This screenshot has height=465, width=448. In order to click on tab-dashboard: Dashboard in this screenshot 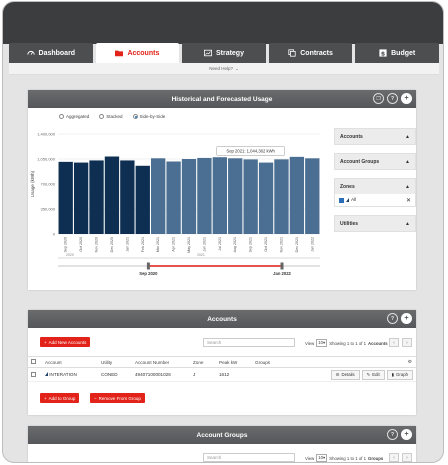, I will do `click(51, 53)`.